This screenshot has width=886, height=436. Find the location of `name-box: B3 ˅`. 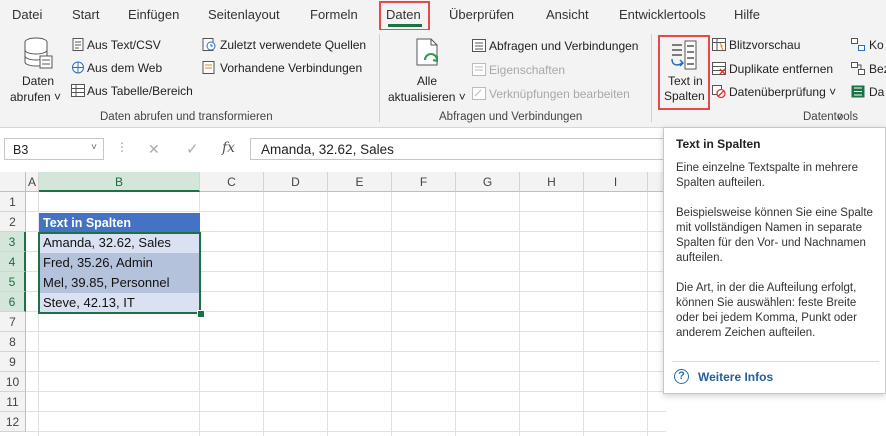

name-box: B3 ˅ is located at coordinates (54, 149).